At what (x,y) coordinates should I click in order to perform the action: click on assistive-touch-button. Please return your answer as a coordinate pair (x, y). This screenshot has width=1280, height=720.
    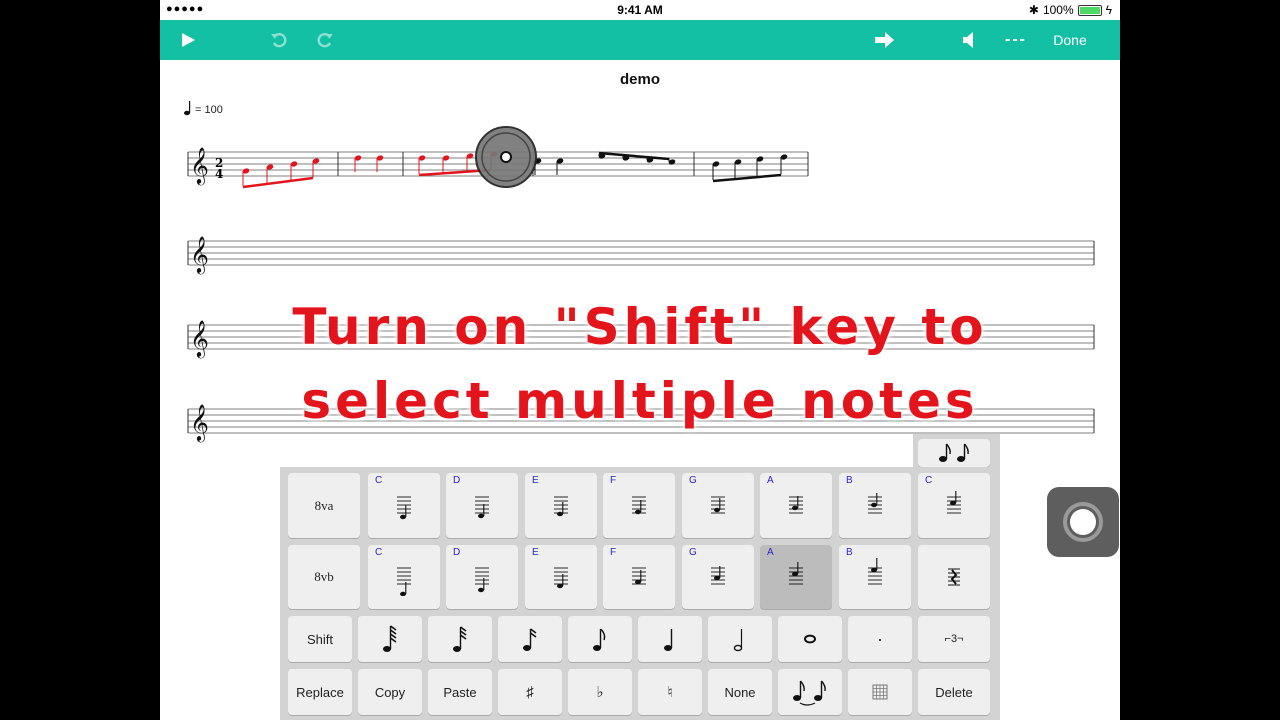
    Looking at the image, I should click on (1083, 522).